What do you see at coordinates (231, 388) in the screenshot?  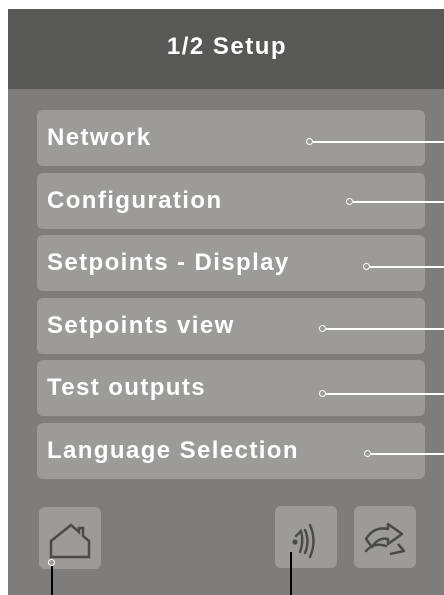 I see `test-outputs-button: Test outputs` at bounding box center [231, 388].